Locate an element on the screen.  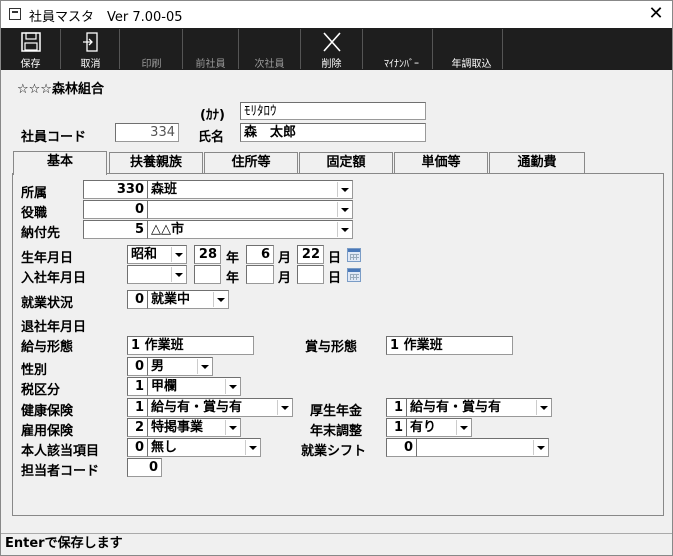
pension-label: 厚生年金 is located at coordinates (336, 411).